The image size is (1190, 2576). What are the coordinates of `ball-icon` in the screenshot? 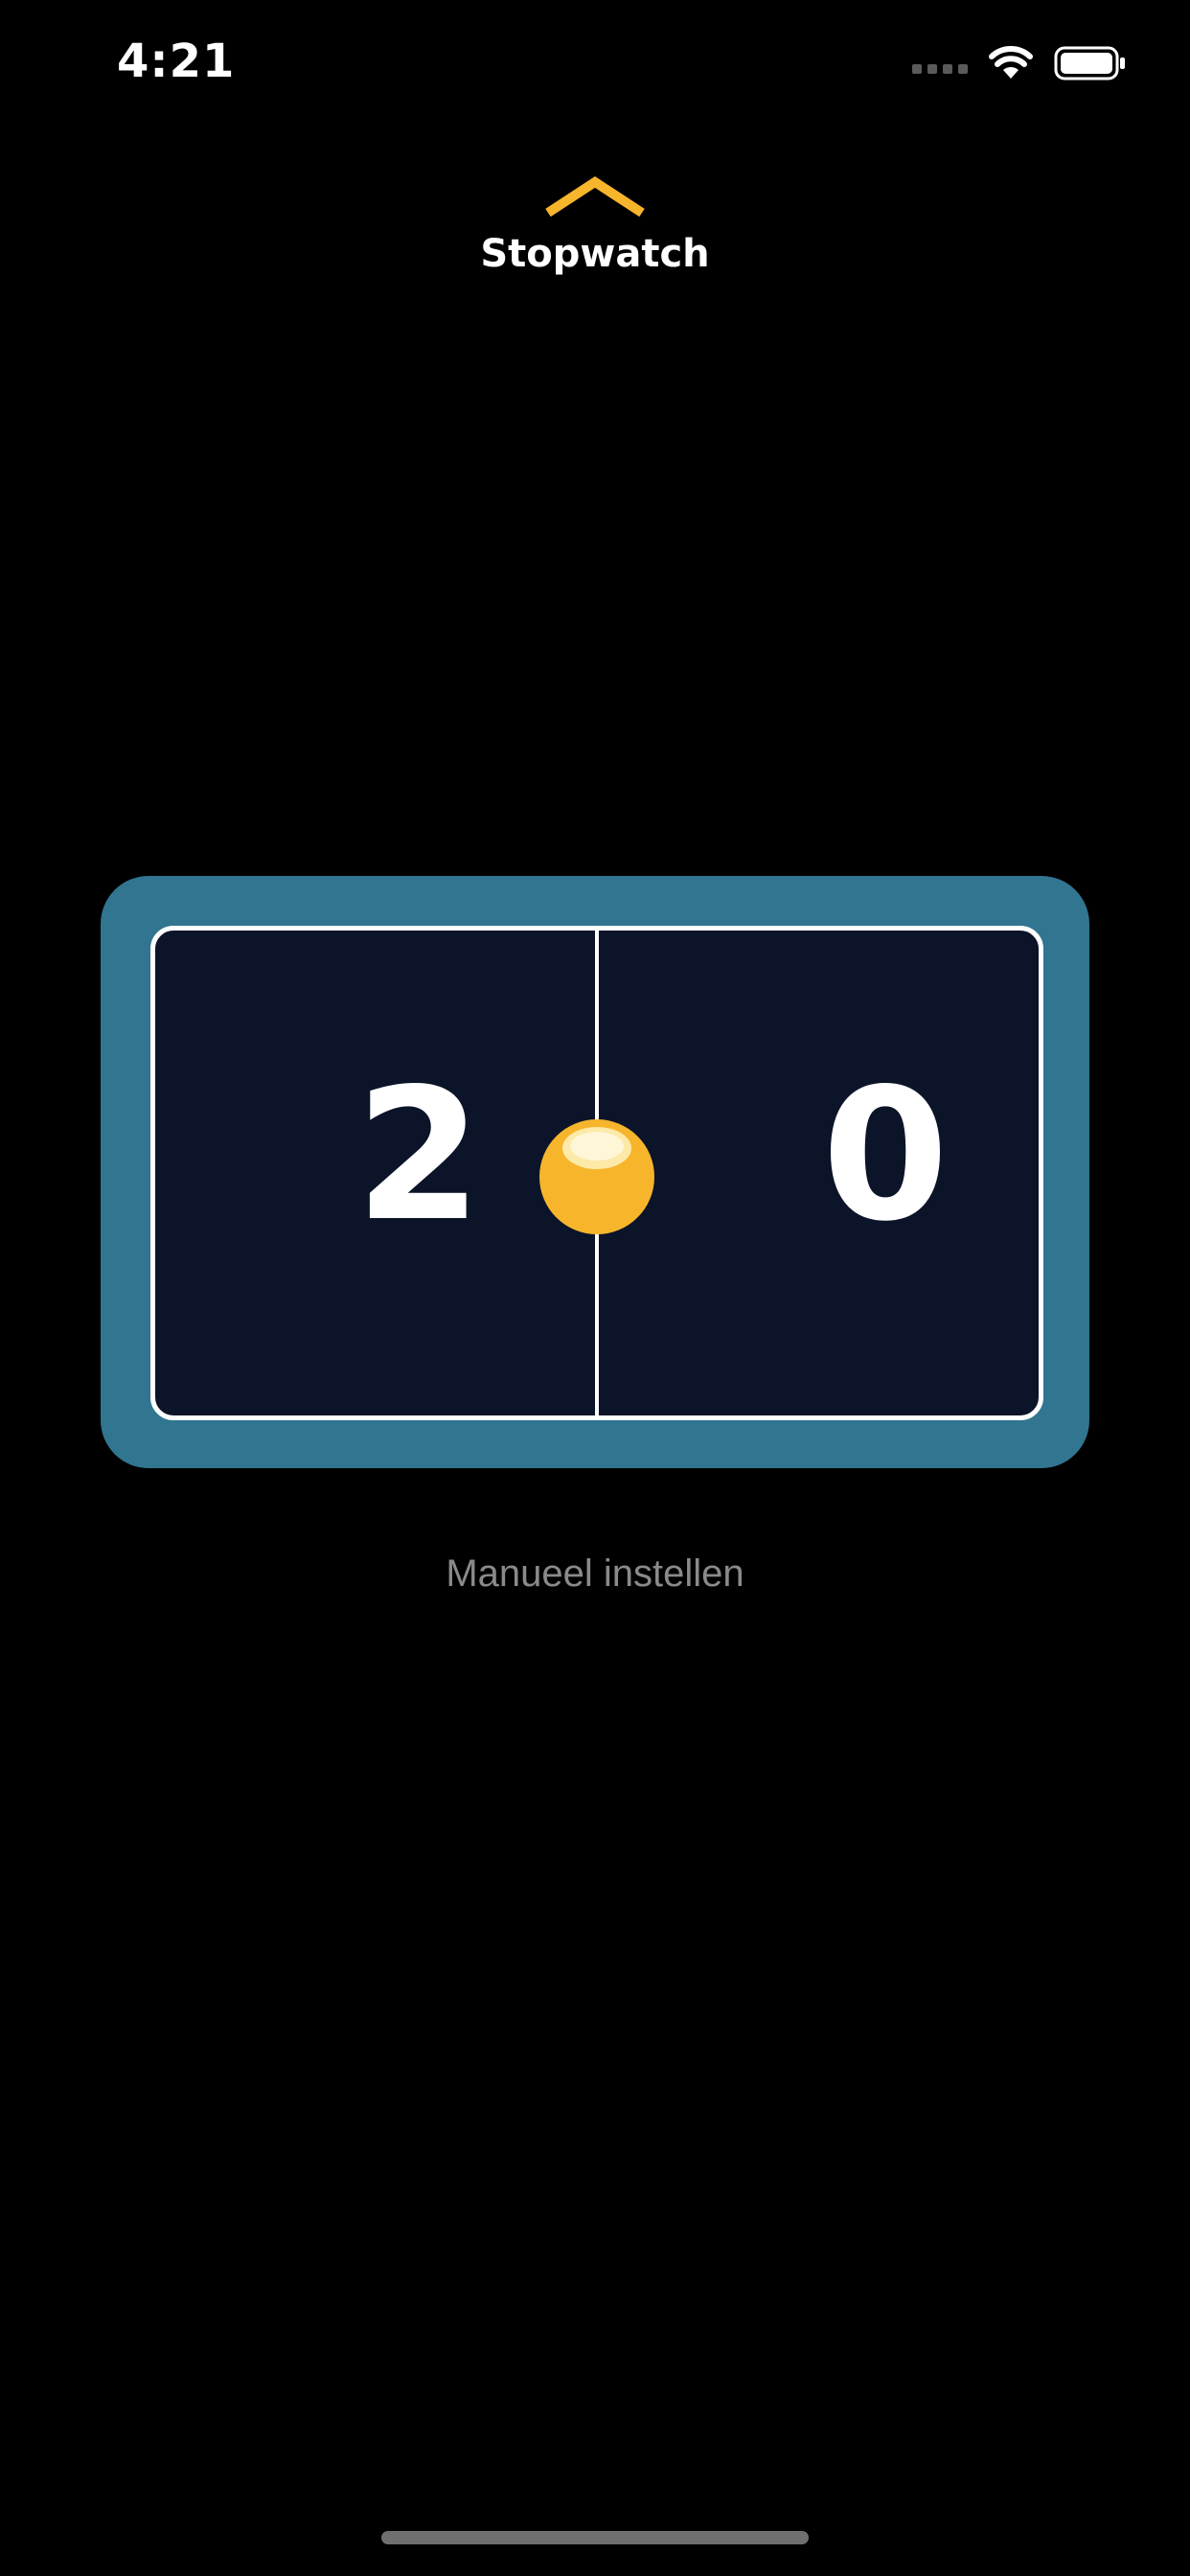 It's located at (596, 1176).